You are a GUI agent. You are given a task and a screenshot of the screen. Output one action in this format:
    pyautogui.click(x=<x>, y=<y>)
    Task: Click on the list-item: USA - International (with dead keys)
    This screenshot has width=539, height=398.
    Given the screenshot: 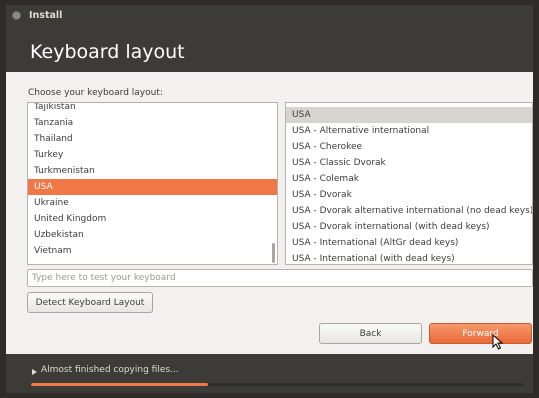 What is the action you would take?
    pyautogui.click(x=409, y=257)
    